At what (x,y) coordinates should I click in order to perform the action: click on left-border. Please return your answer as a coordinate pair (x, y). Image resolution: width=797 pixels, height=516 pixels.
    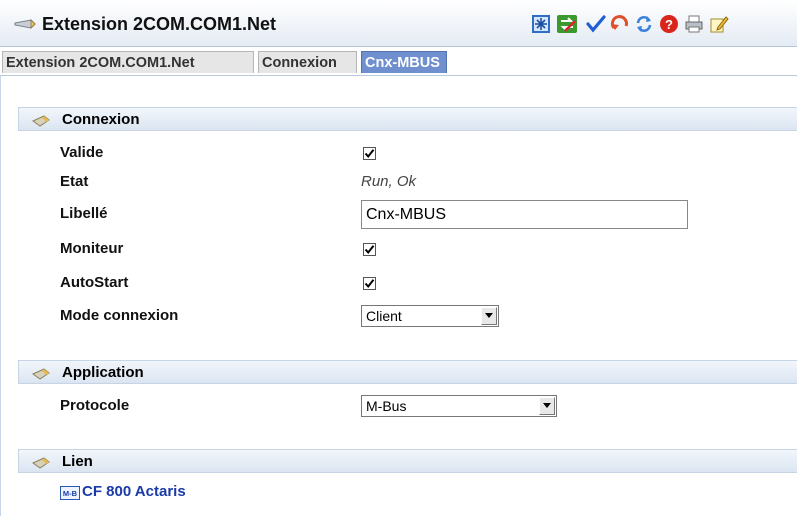
    Looking at the image, I should click on (0, 296).